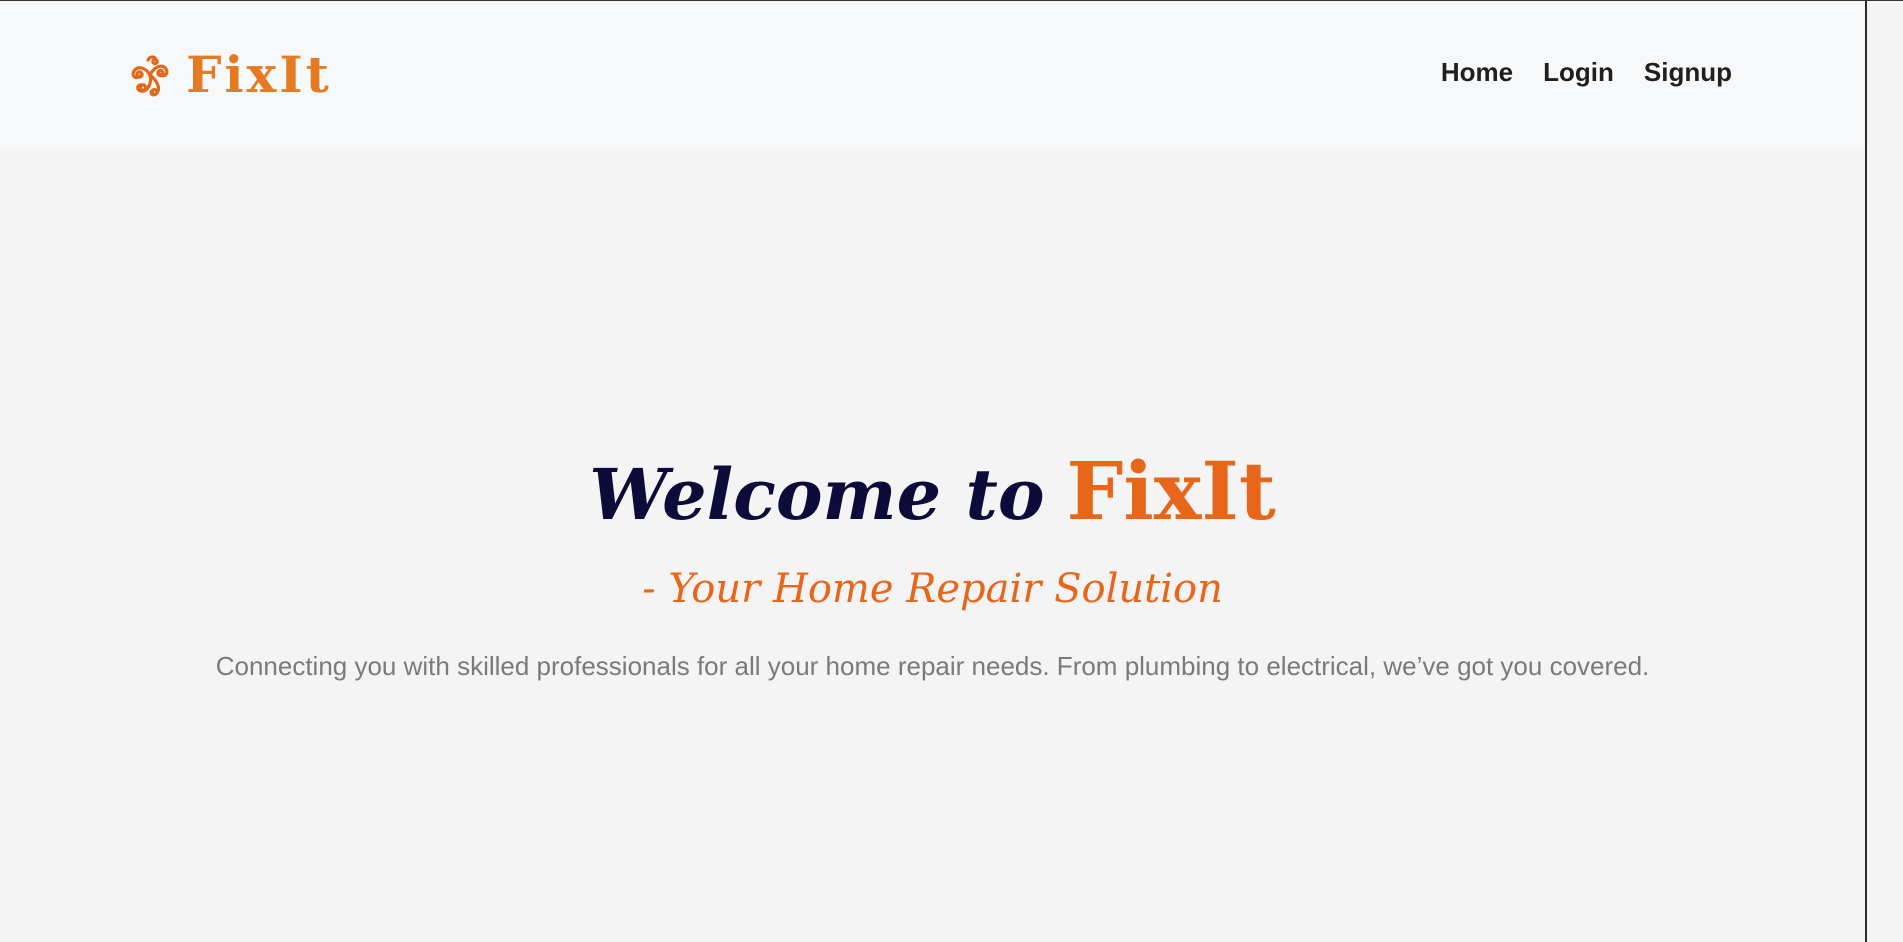 The image size is (1903, 942). What do you see at coordinates (1171, 491) in the screenshot?
I see `hero-title-brand: FixIt` at bounding box center [1171, 491].